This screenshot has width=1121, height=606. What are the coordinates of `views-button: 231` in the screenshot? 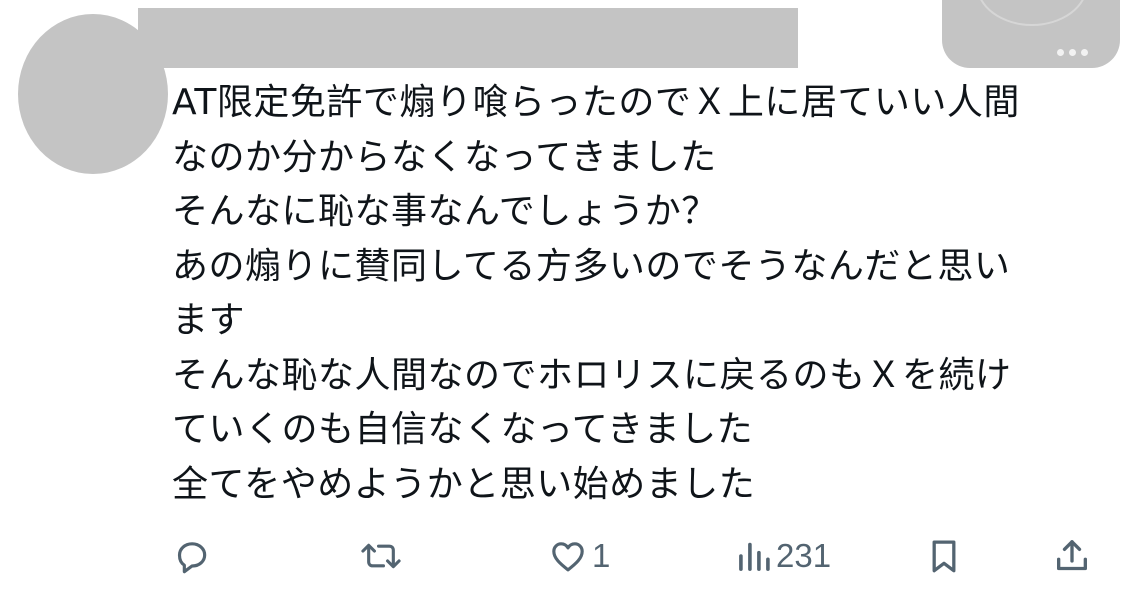 It's located at (783, 556).